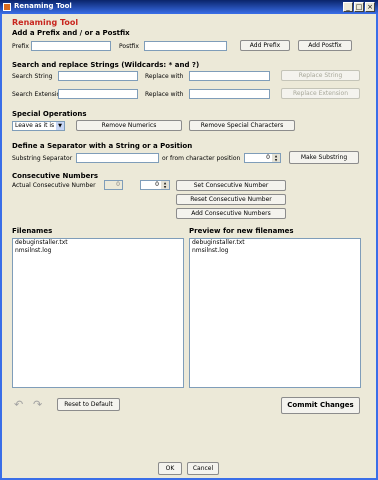 The width and height of the screenshot is (378, 480). Describe the element at coordinates (170, 468) in the screenshot. I see `ok-button: OK` at that location.